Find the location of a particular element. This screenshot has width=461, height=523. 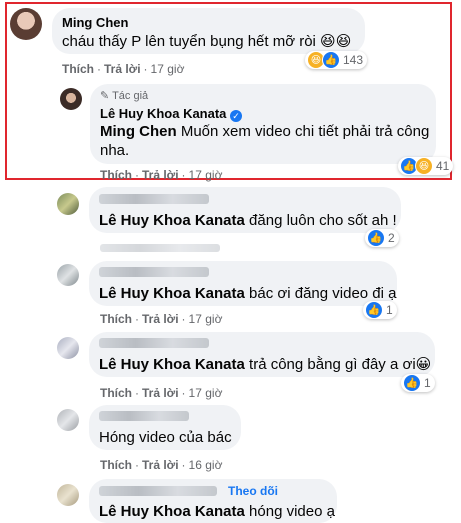

follow-button: Theo dõi is located at coordinates (253, 491).